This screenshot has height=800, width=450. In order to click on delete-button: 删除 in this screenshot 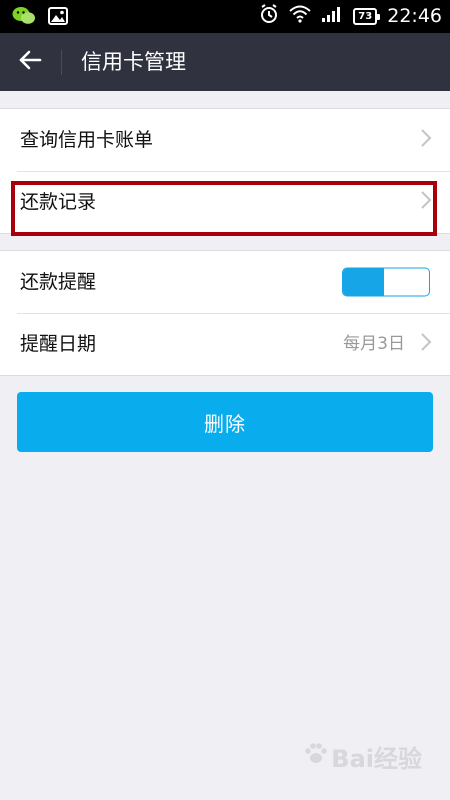, I will do `click(225, 422)`.